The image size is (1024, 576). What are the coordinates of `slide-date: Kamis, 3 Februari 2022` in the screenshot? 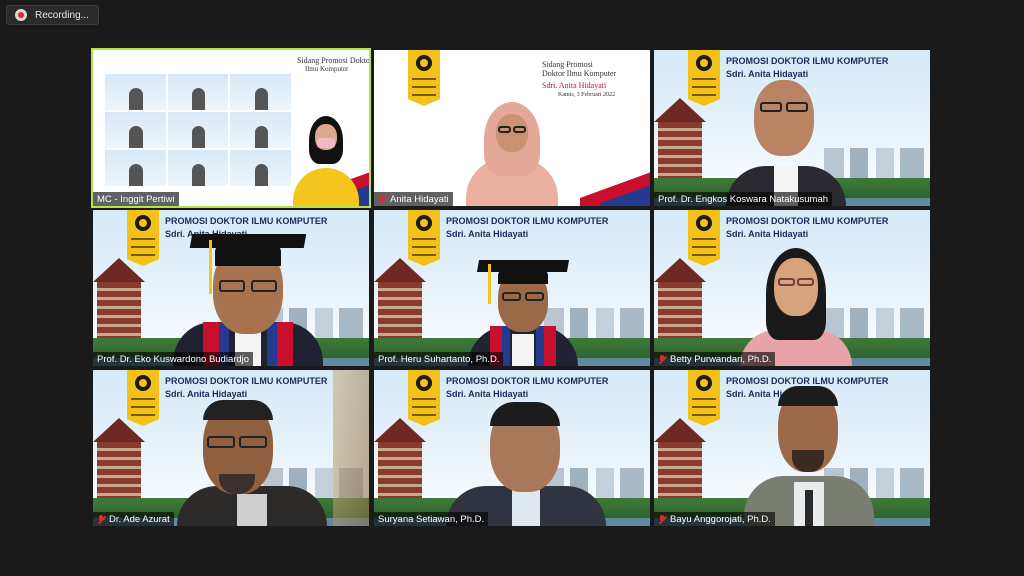 It's located at (586, 95).